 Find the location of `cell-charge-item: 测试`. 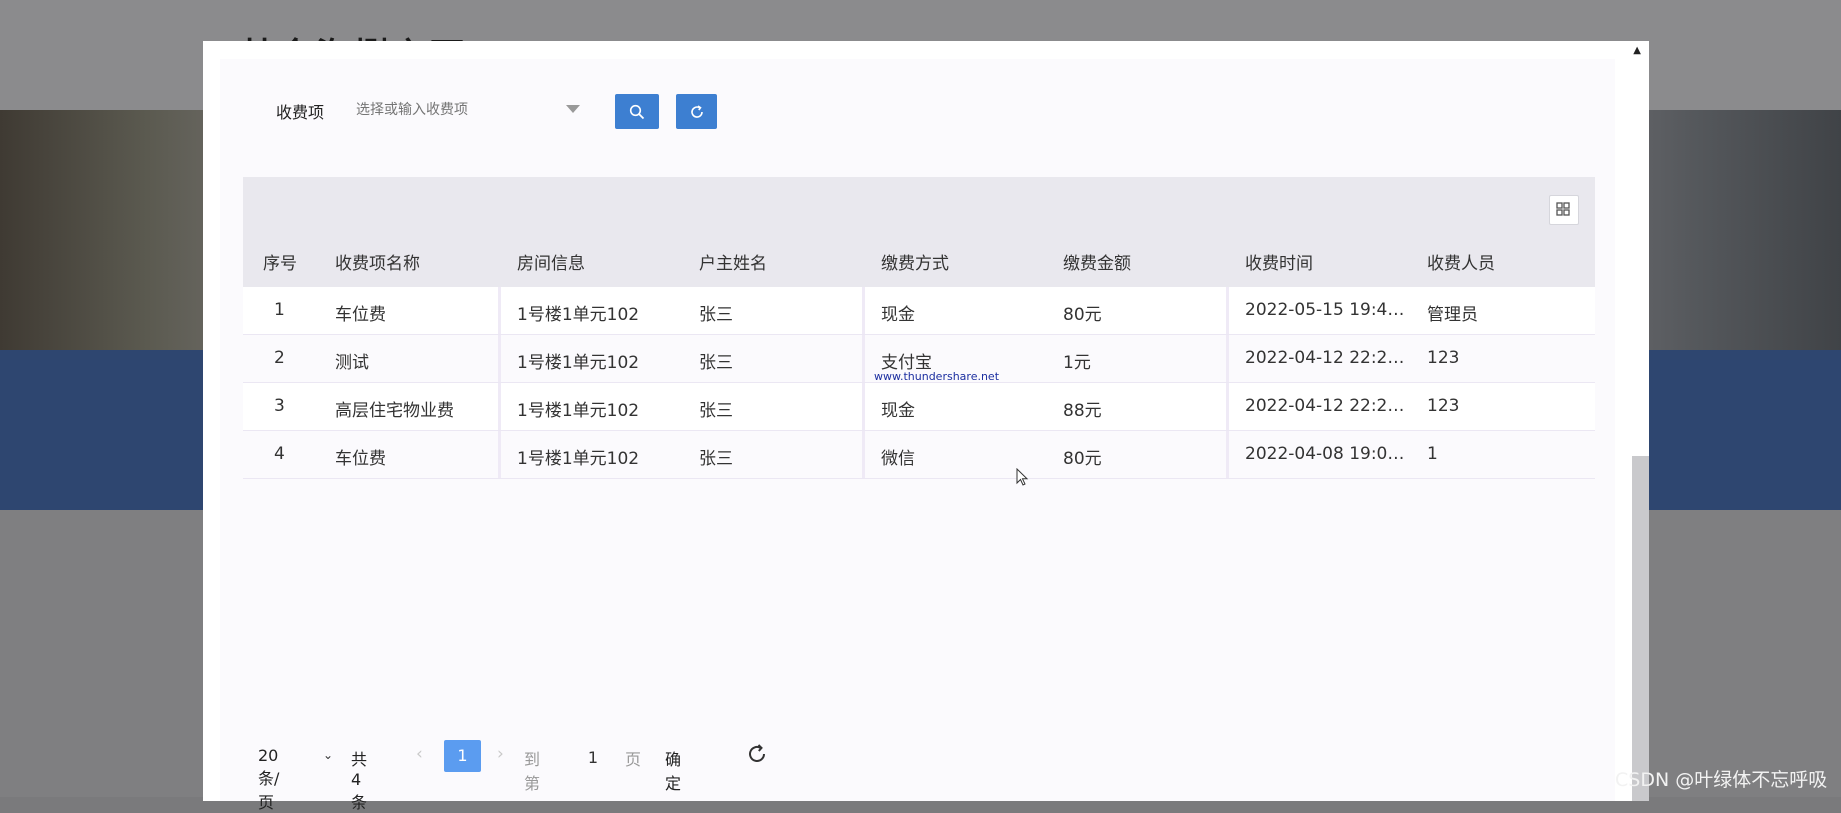

cell-charge-item: 测试 is located at coordinates (352, 363).